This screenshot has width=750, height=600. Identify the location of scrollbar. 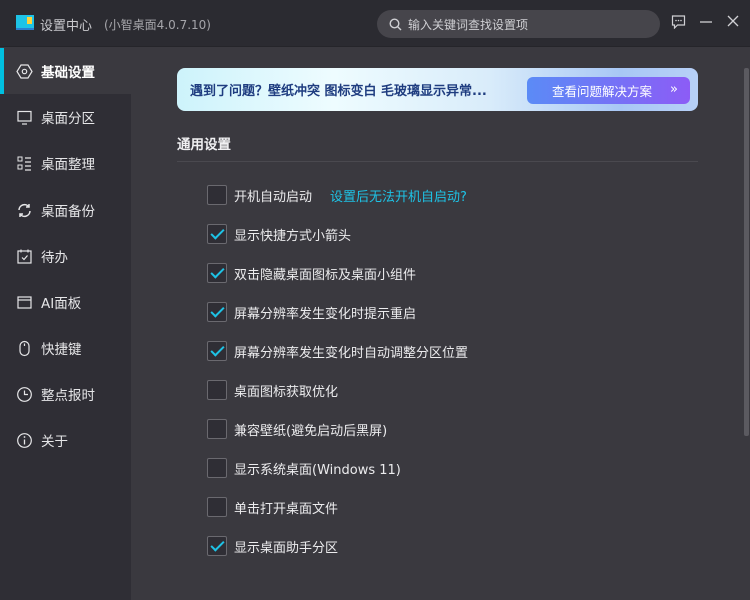
(746, 252).